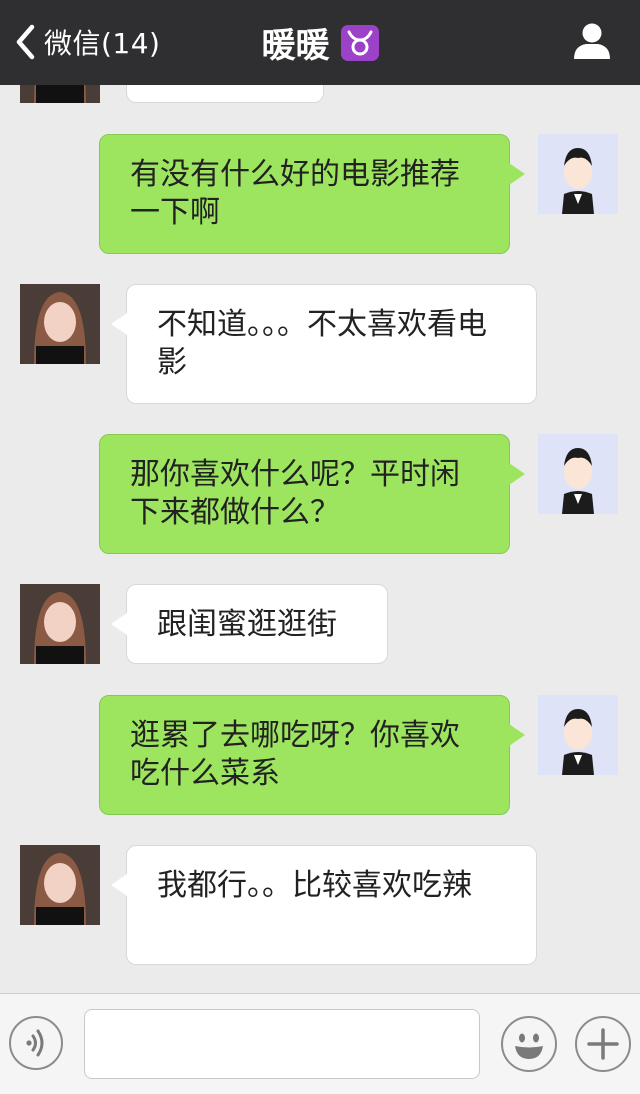 The height and width of the screenshot is (1094, 640). I want to click on voice-icon, so click(35, 1043).